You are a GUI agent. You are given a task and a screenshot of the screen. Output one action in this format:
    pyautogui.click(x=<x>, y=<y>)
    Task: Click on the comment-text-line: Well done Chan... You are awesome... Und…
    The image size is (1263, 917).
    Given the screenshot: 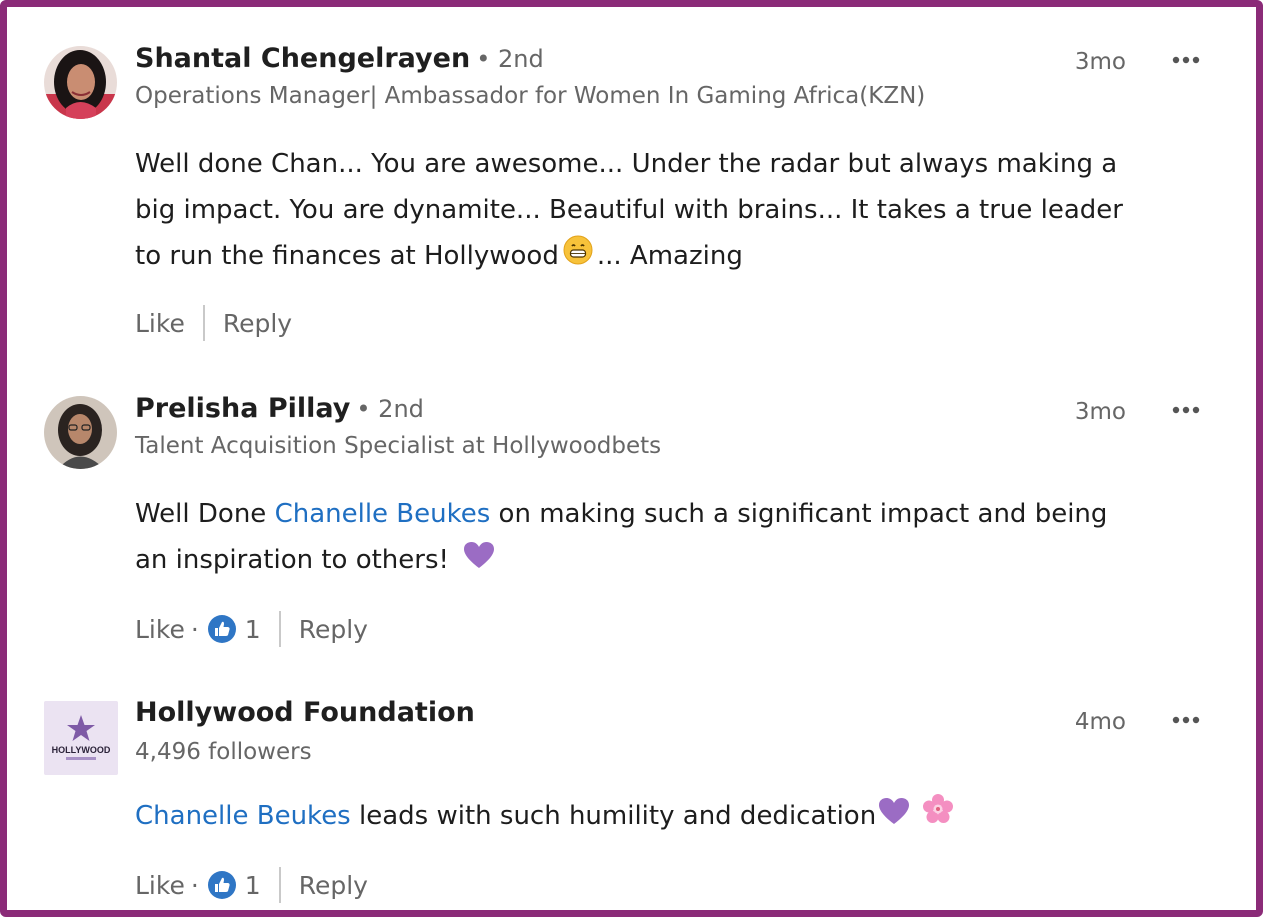 What is the action you would take?
    pyautogui.click(x=626, y=164)
    